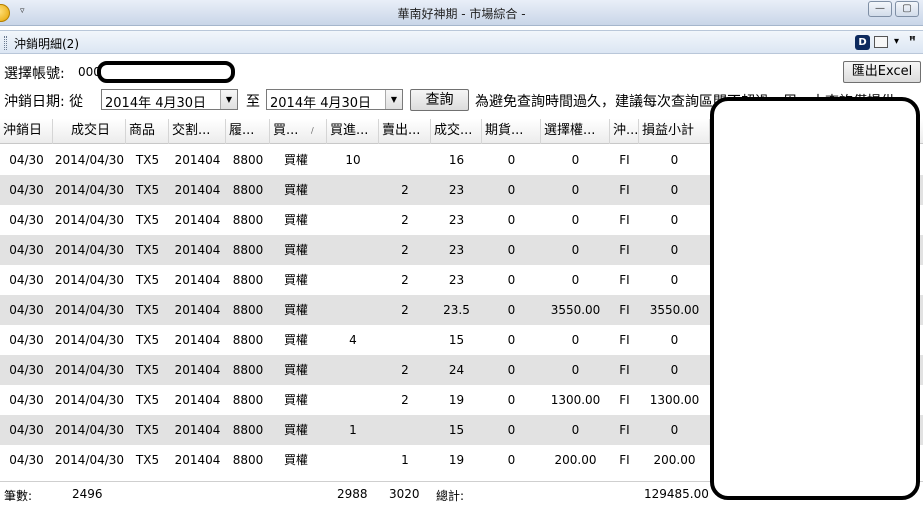 This screenshot has width=923, height=507. What do you see at coordinates (156, 103) in the screenshot?
I see `from-date-value: 2014年 4月30日` at bounding box center [156, 103].